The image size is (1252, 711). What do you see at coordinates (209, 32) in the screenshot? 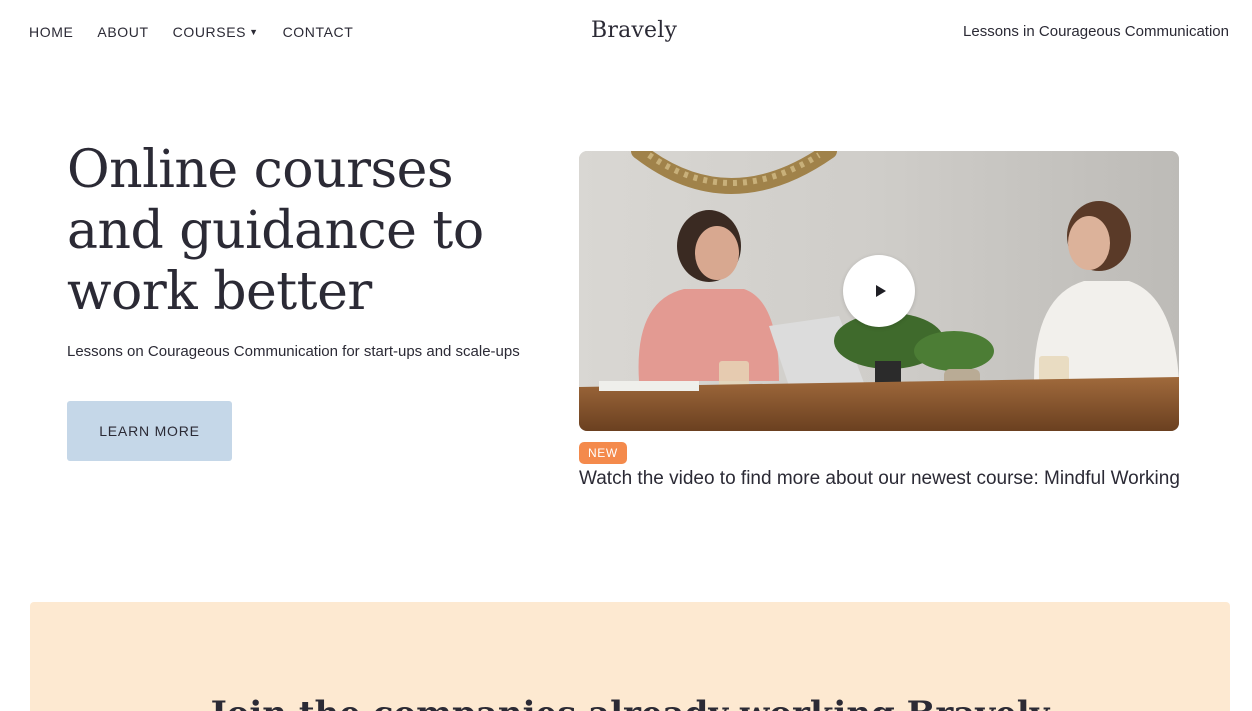
I see `nav-courses-label: COURSES` at bounding box center [209, 32].